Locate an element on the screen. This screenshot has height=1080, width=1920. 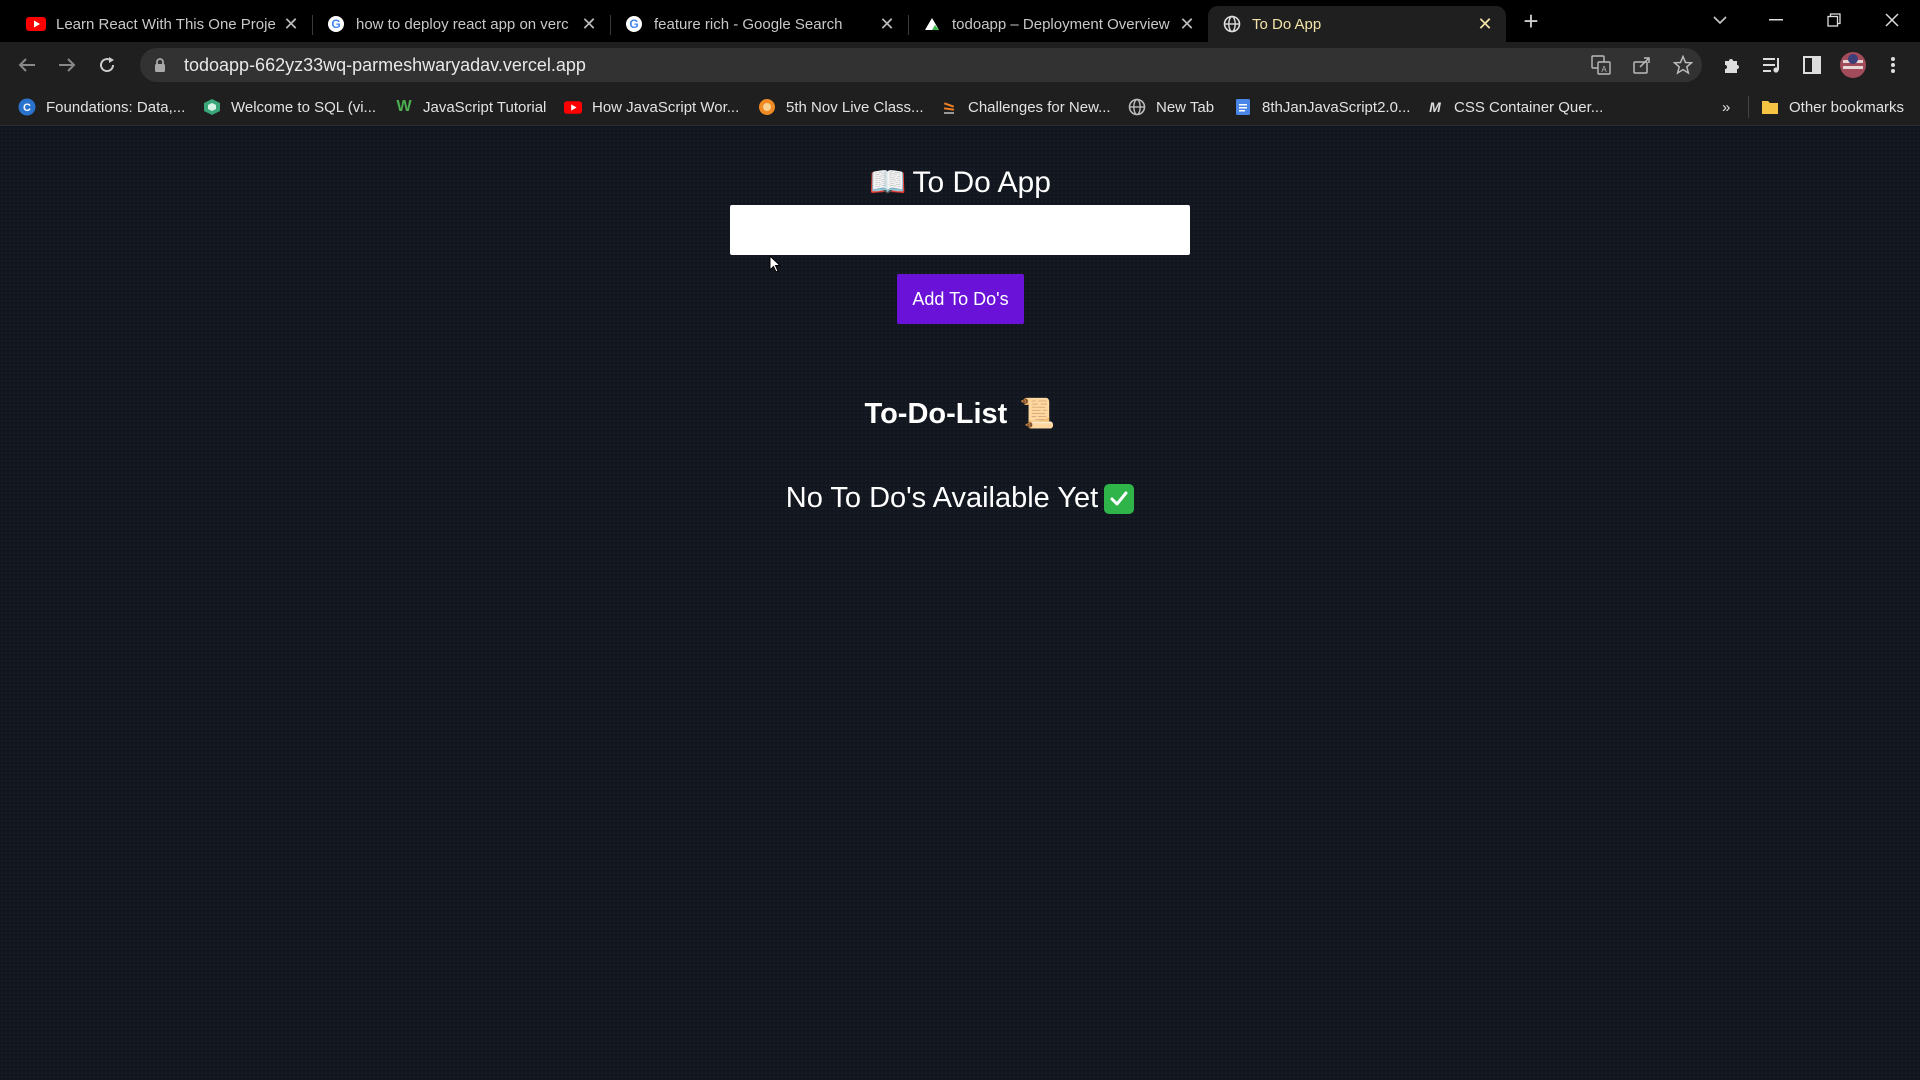
coursera-icon: C is located at coordinates (27, 107).